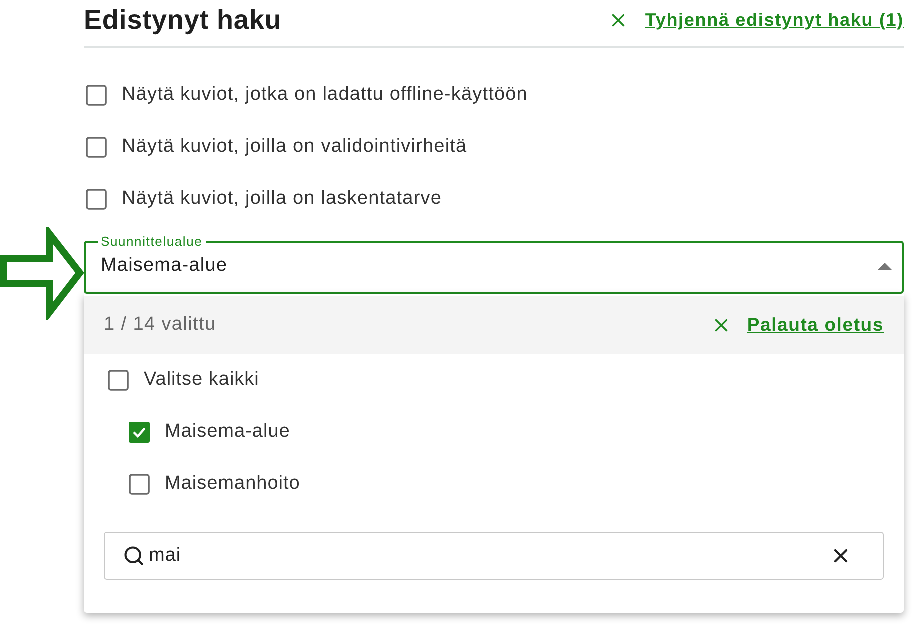 This screenshot has width=918, height=624. Describe the element at coordinates (774, 20) in the screenshot. I see `clear-search-link: Tyhjennä edistynyt haku (1)` at that location.